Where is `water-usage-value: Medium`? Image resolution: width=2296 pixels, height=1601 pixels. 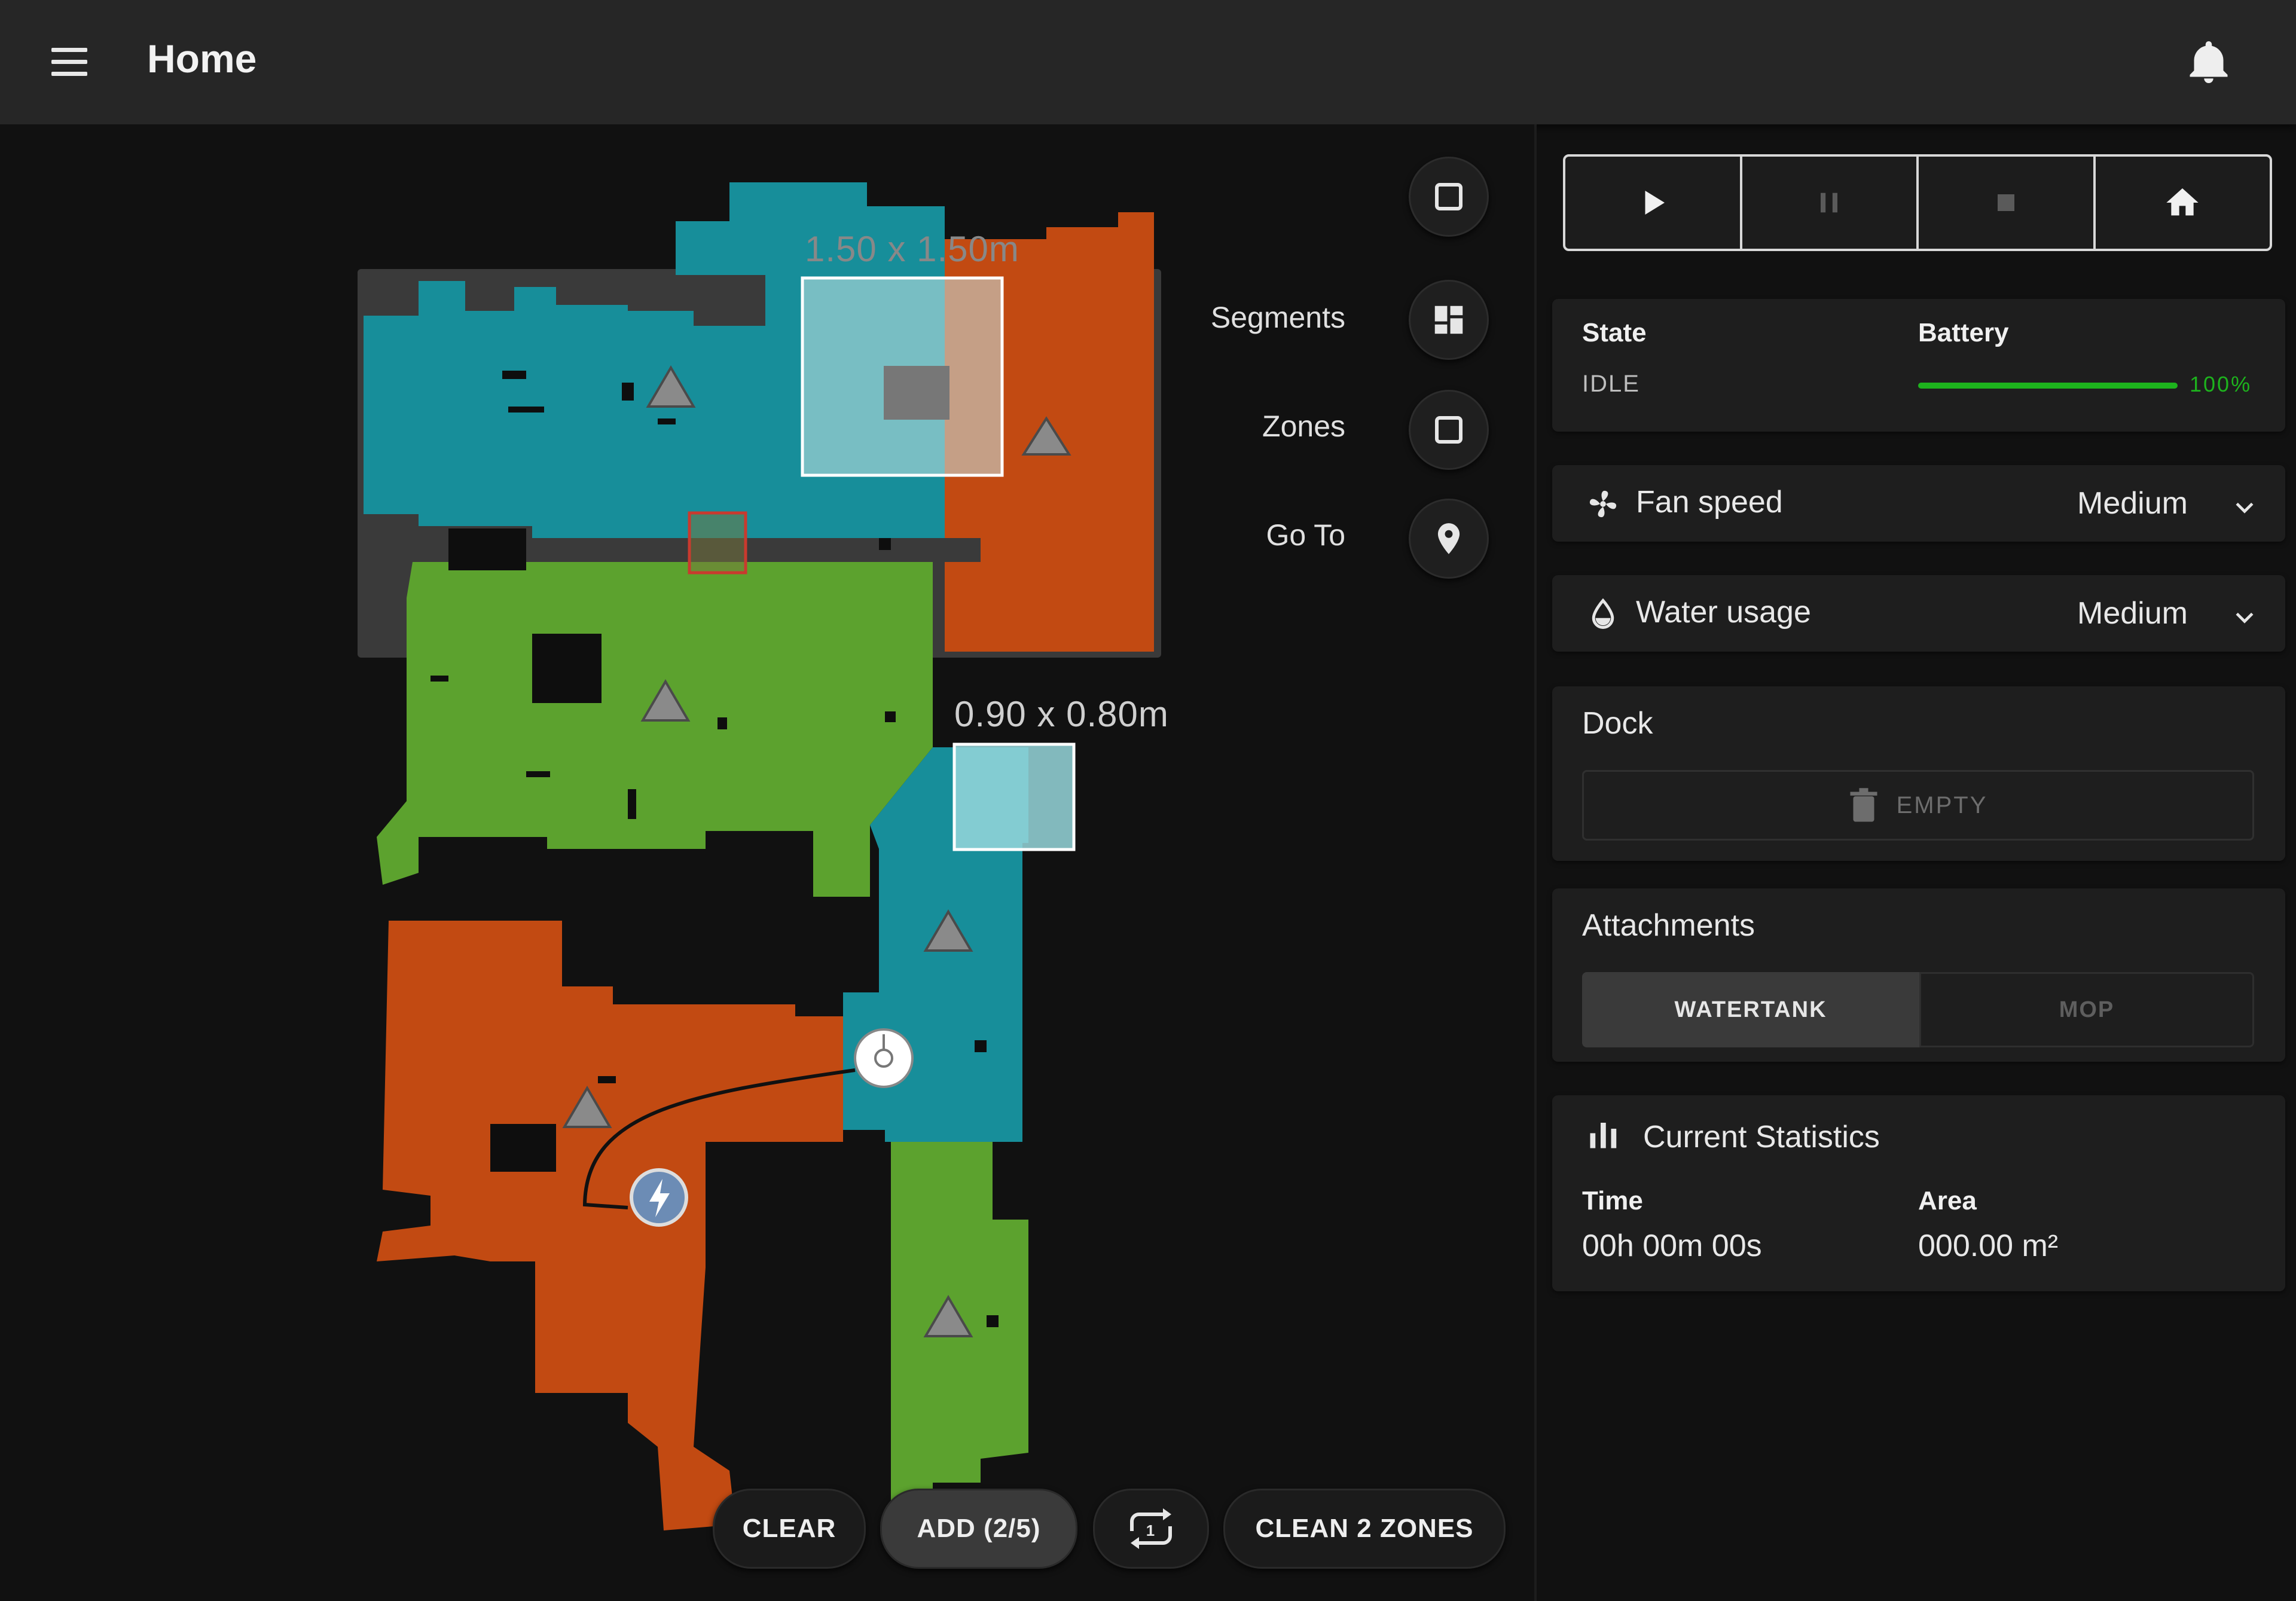
water-usage-value: Medium is located at coordinates (2132, 613).